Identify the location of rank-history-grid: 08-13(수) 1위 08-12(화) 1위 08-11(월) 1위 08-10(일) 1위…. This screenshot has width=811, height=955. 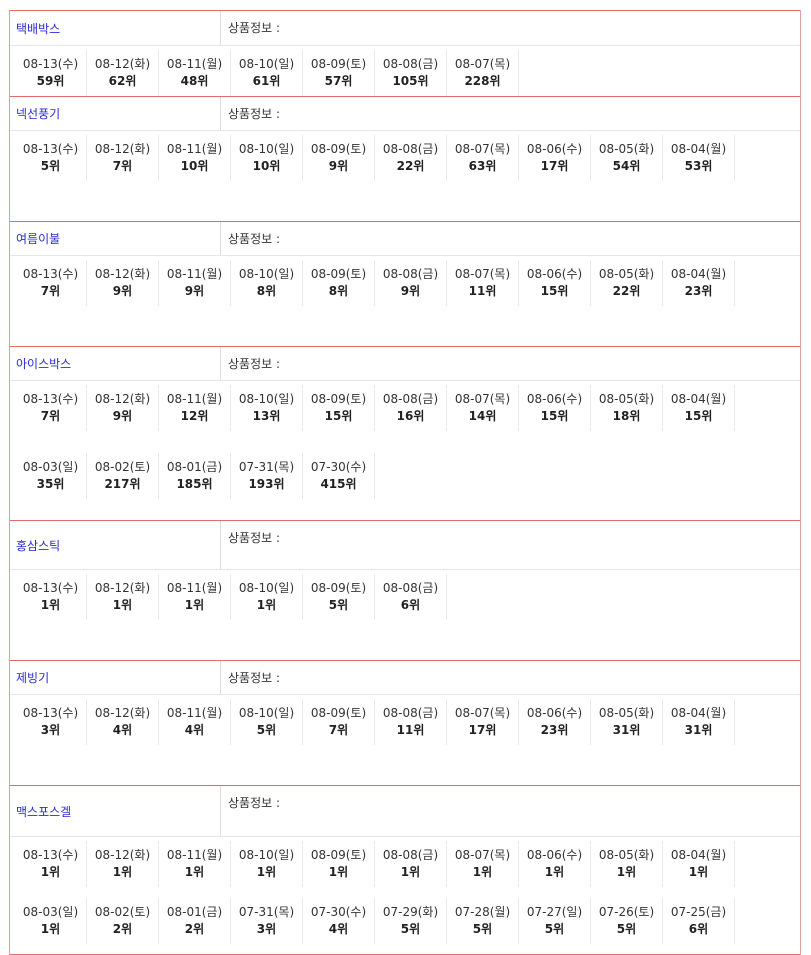
(405, 895).